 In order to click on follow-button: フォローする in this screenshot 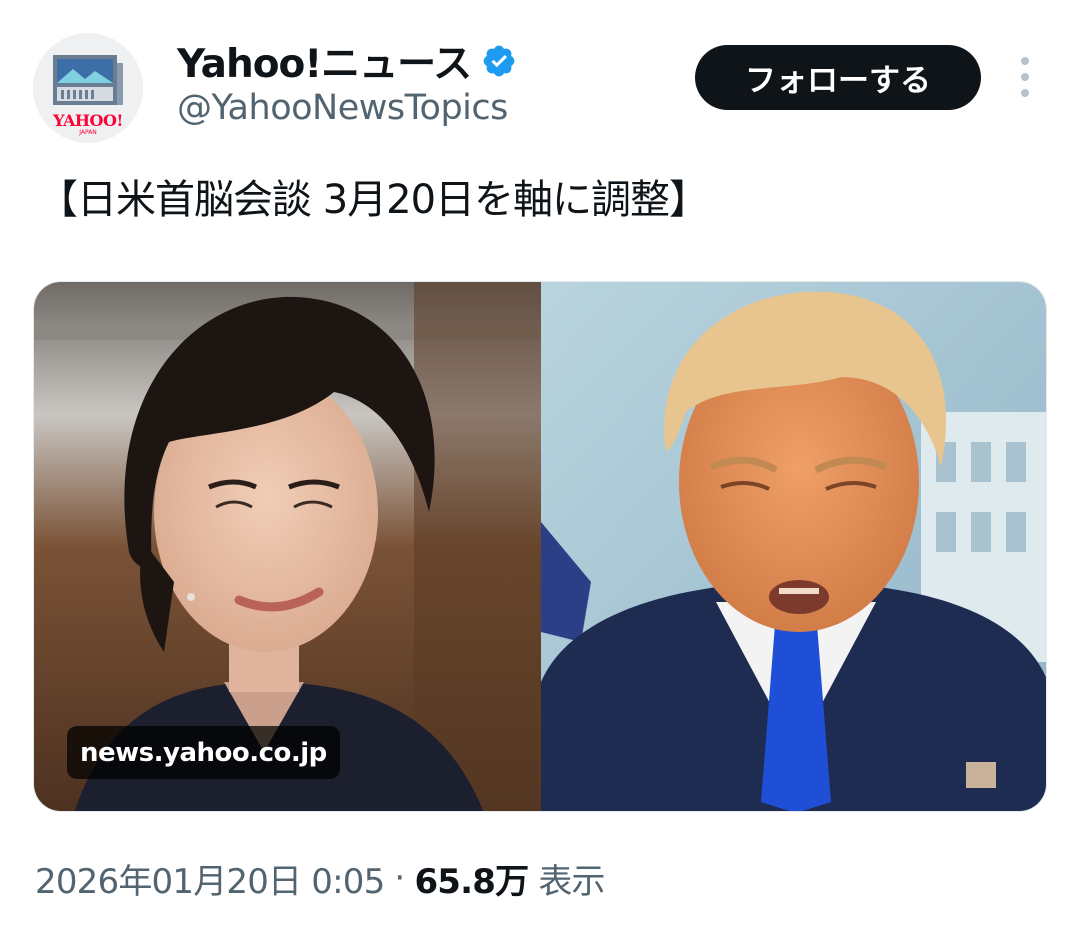, I will do `click(838, 77)`.